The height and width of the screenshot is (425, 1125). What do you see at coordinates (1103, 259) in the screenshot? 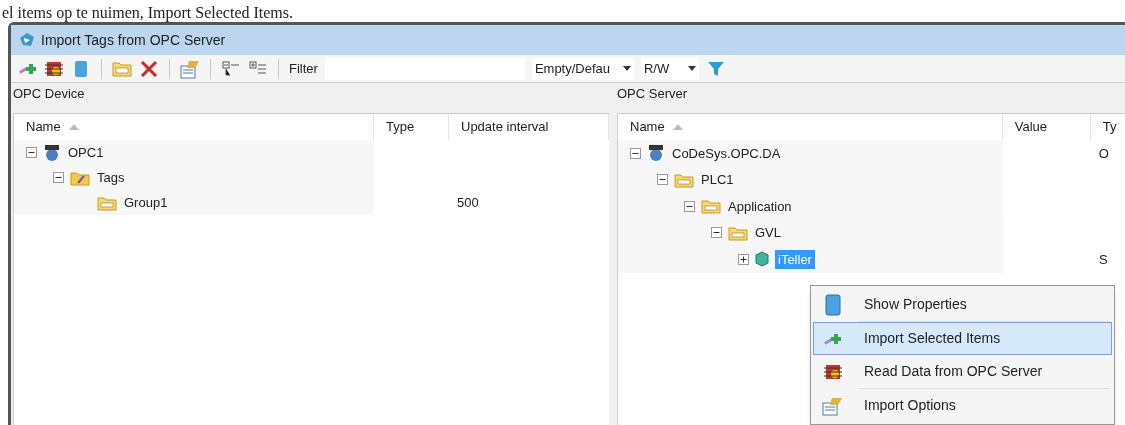
I see `table-cell-text: S` at bounding box center [1103, 259].